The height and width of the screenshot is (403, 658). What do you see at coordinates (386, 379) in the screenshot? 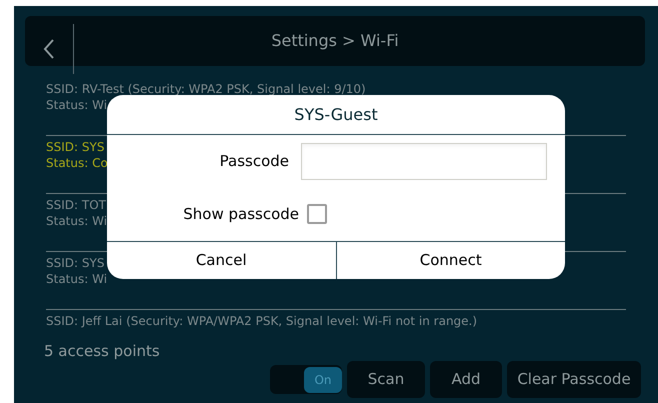
I see `action-button: Scan` at bounding box center [386, 379].